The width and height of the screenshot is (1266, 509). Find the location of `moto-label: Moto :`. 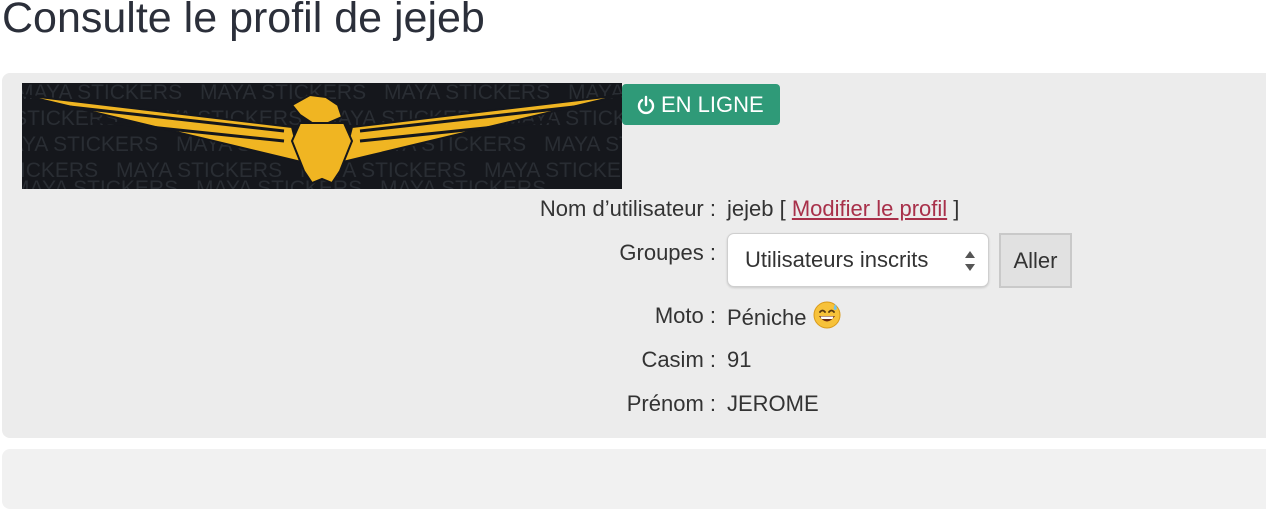

moto-label: Moto : is located at coordinates (685, 315).